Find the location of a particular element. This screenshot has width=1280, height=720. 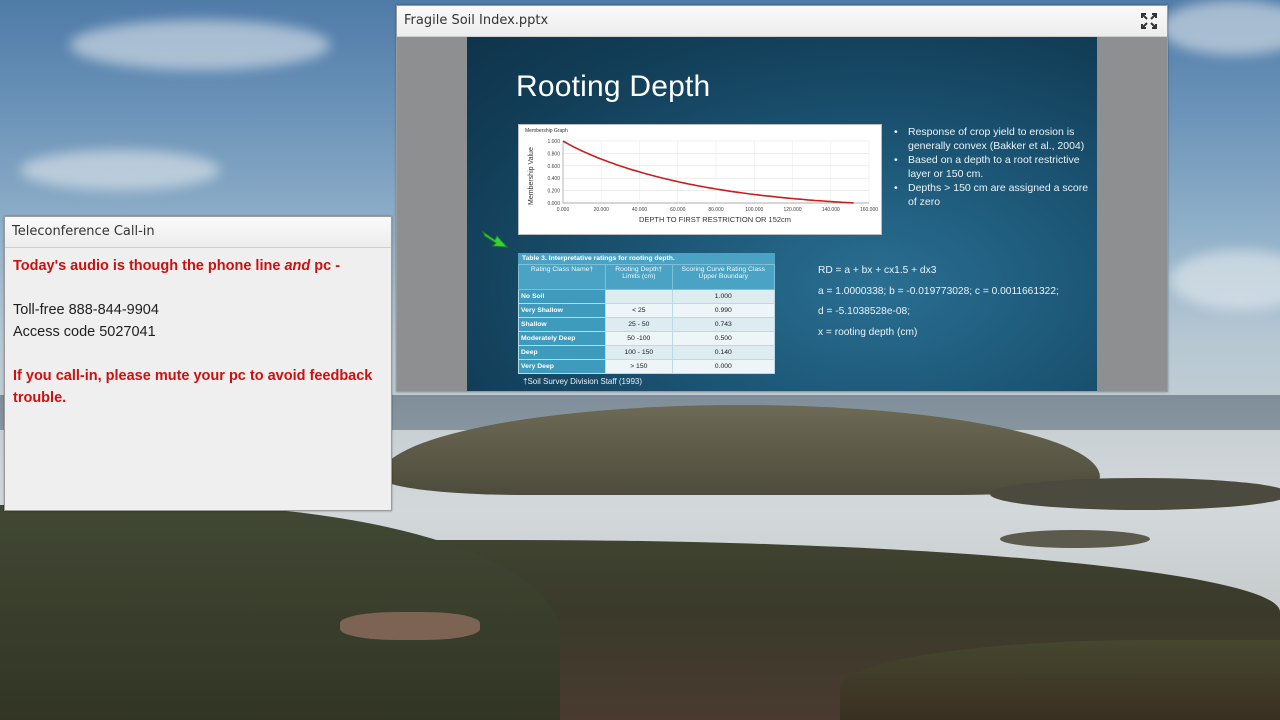

membership-curve is located at coordinates (708, 172).